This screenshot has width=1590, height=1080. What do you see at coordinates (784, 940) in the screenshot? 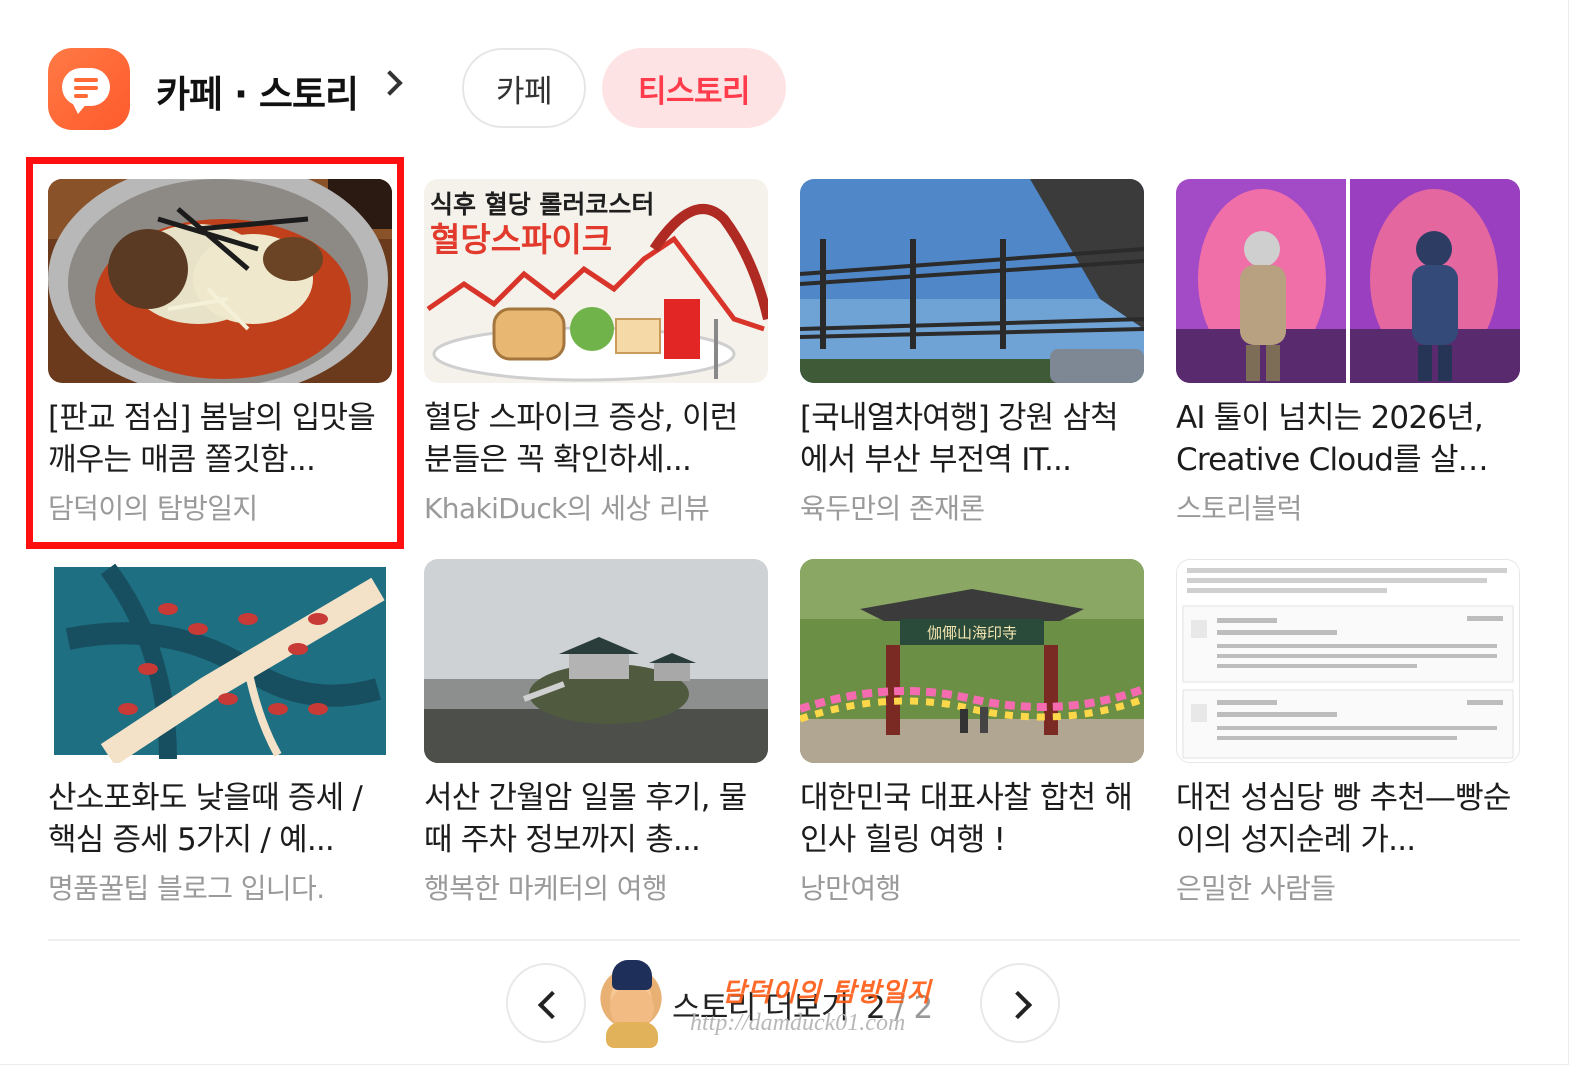
I see `divider` at bounding box center [784, 940].